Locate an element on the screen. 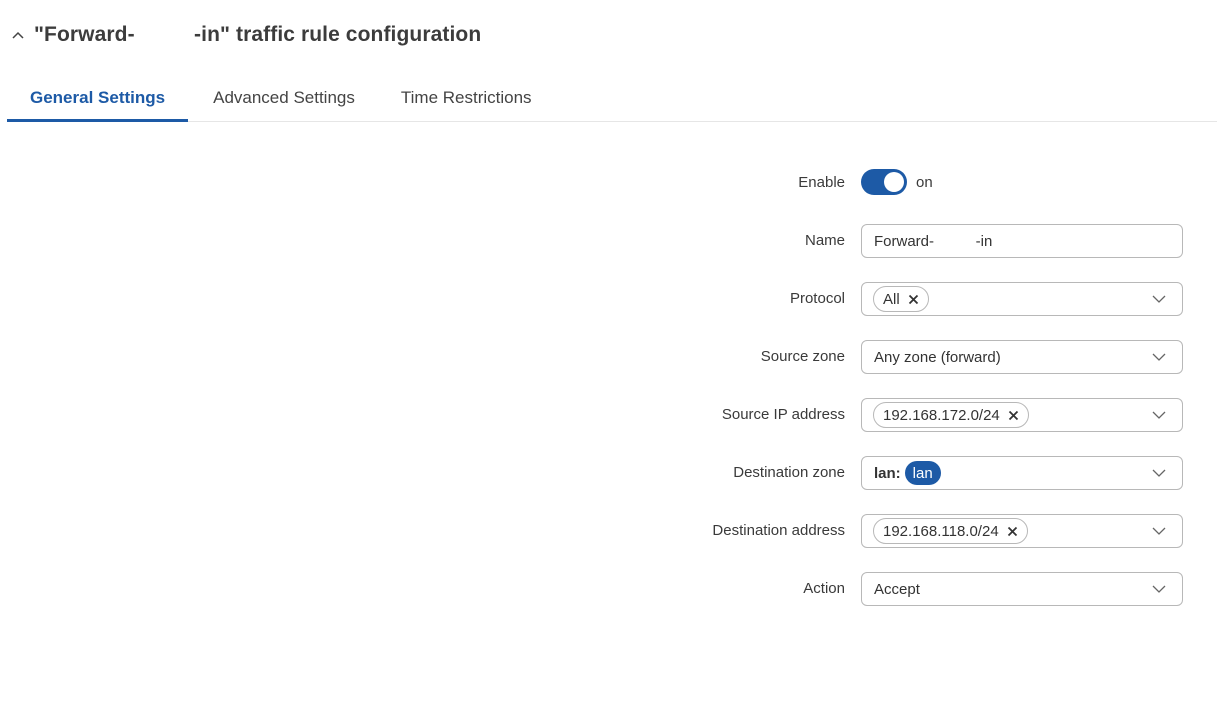  action-value: Accept is located at coordinates (897, 589).